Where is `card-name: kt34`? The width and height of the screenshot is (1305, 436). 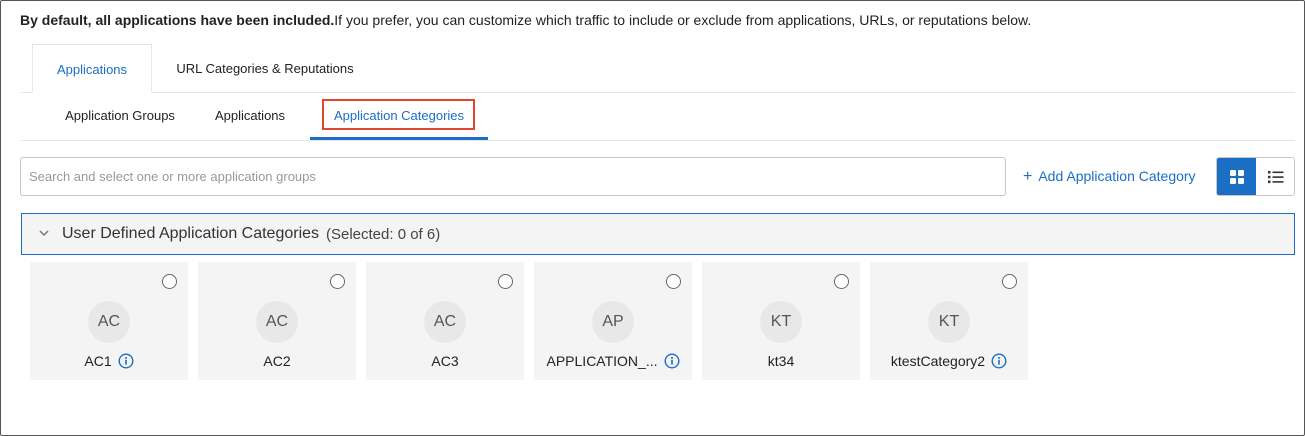
card-name: kt34 is located at coordinates (781, 361).